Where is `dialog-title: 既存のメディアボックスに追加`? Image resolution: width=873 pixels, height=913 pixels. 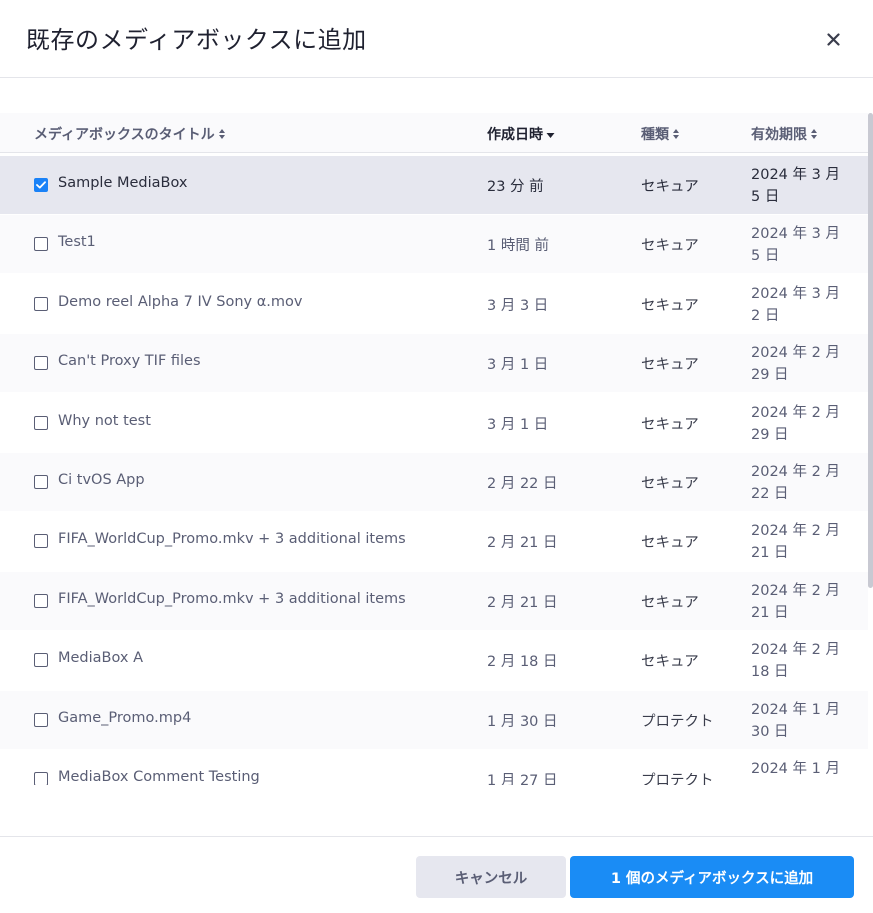 dialog-title: 既存のメディアボックスに追加 is located at coordinates (196, 40).